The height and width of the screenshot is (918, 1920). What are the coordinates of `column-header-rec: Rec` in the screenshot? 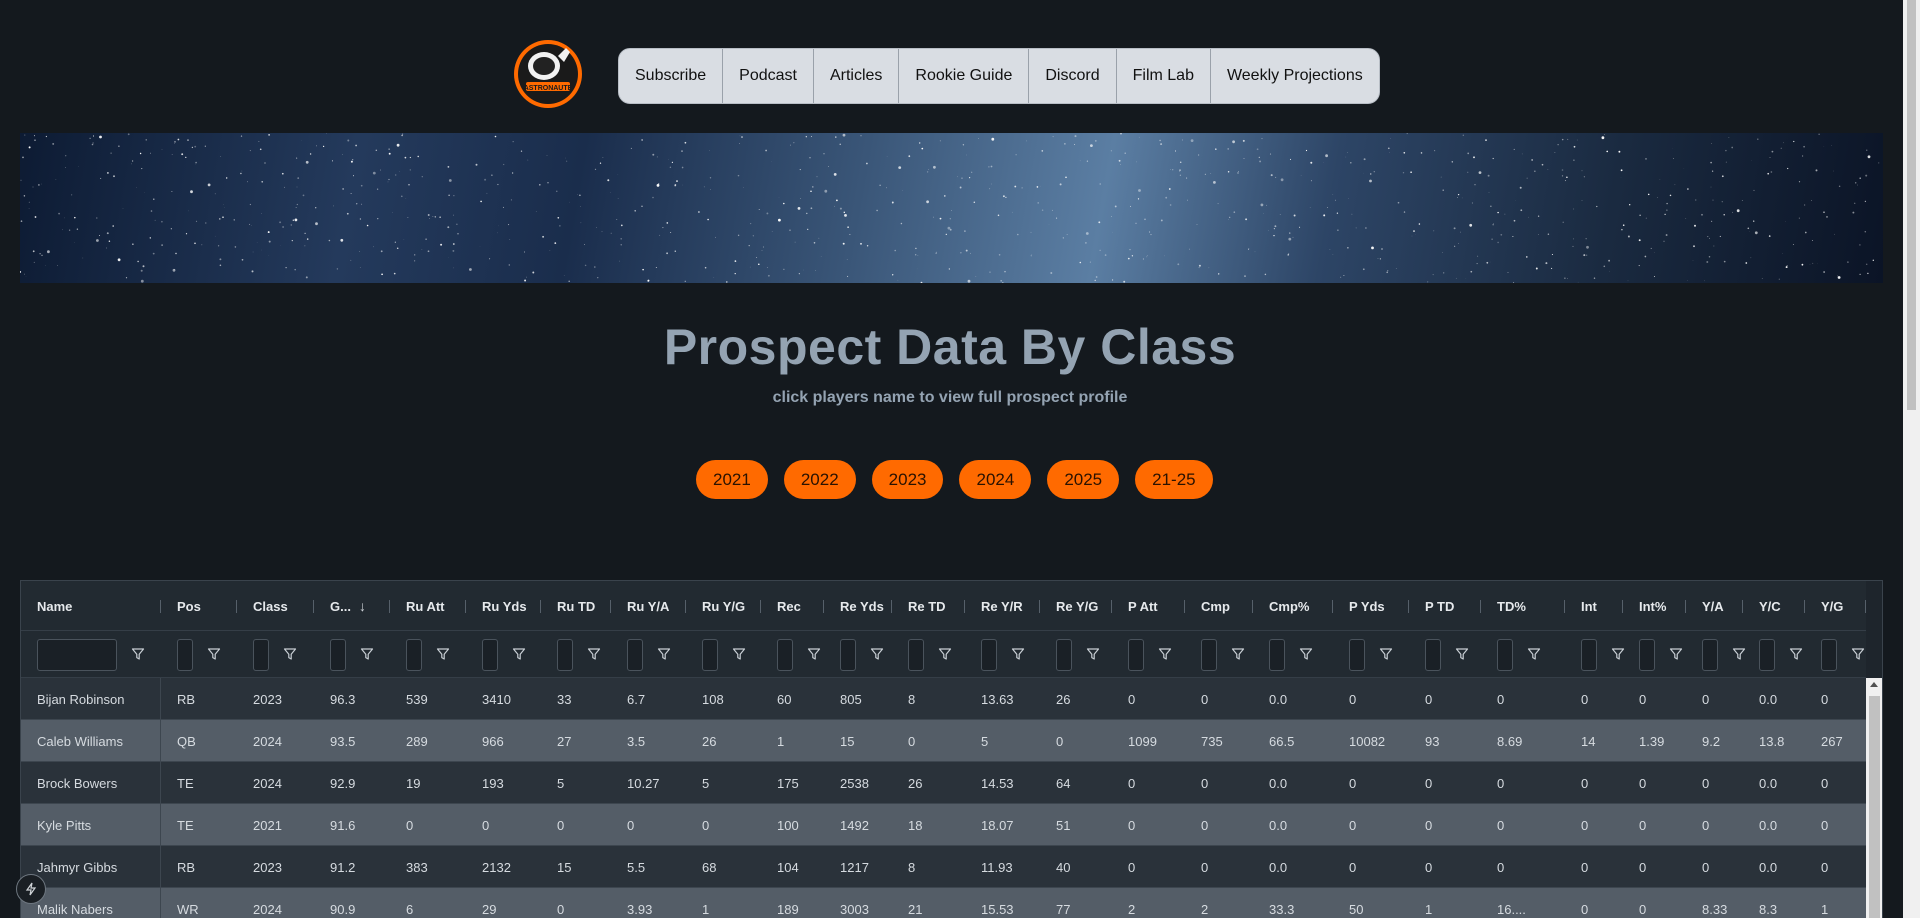 It's located at (792, 606).